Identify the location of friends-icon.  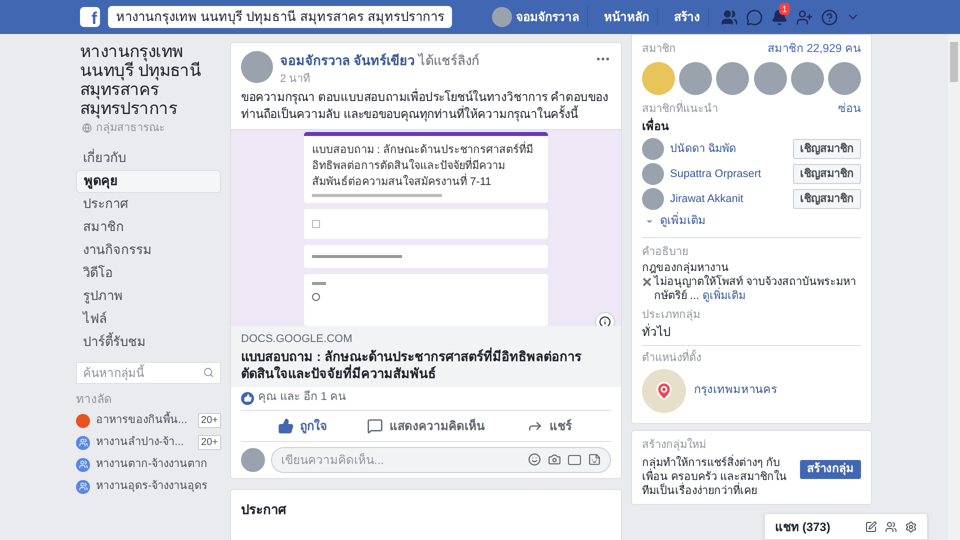
(729, 17).